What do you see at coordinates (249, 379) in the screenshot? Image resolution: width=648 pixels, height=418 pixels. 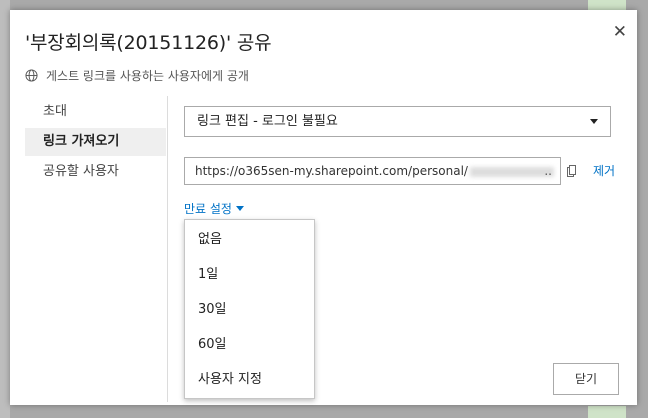 I see `expiry-option-custom: 사용자 지정` at bounding box center [249, 379].